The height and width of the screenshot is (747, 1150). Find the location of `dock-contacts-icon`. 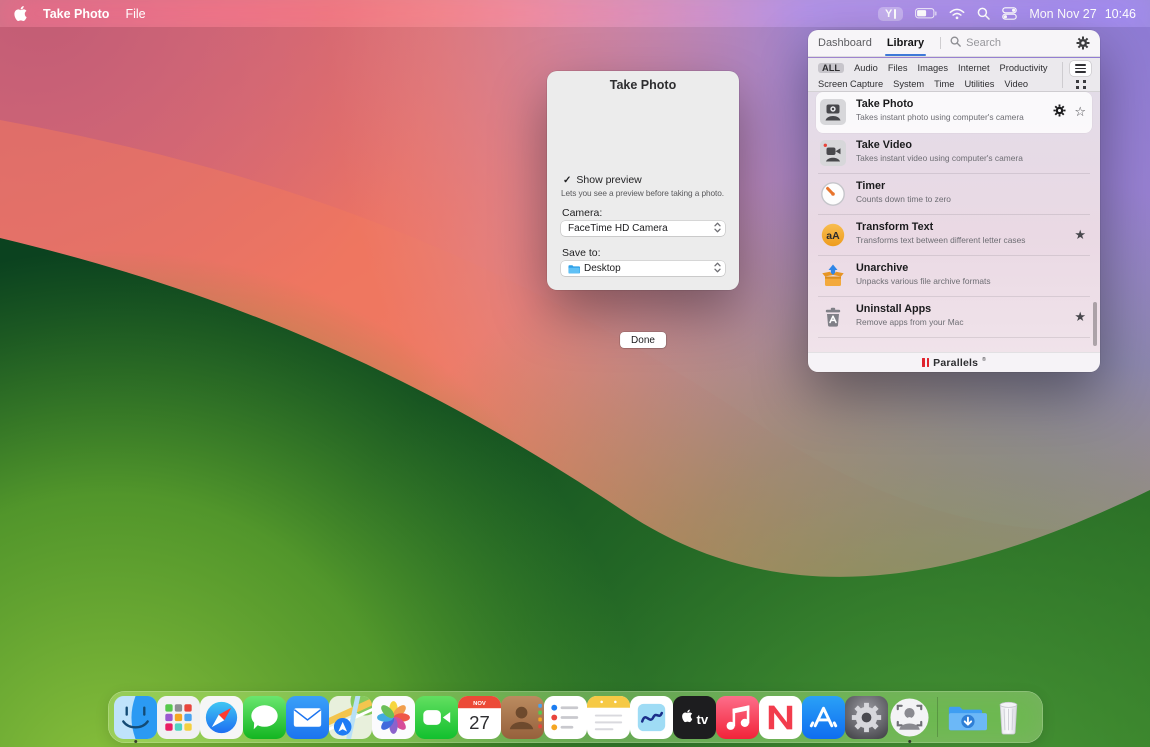

dock-contacts-icon is located at coordinates (522, 717).